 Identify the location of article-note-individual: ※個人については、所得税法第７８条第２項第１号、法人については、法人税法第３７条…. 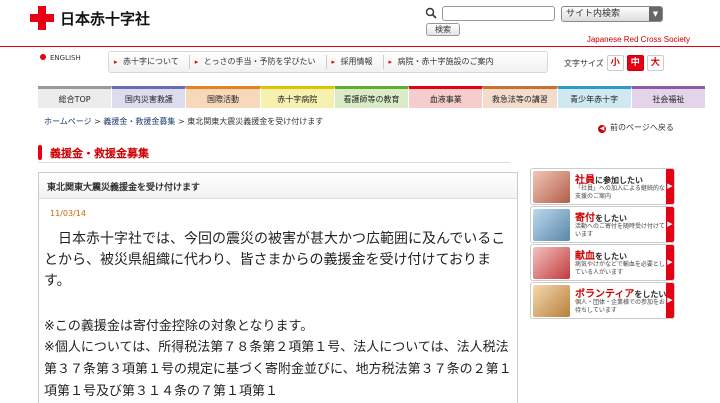
(278, 369).